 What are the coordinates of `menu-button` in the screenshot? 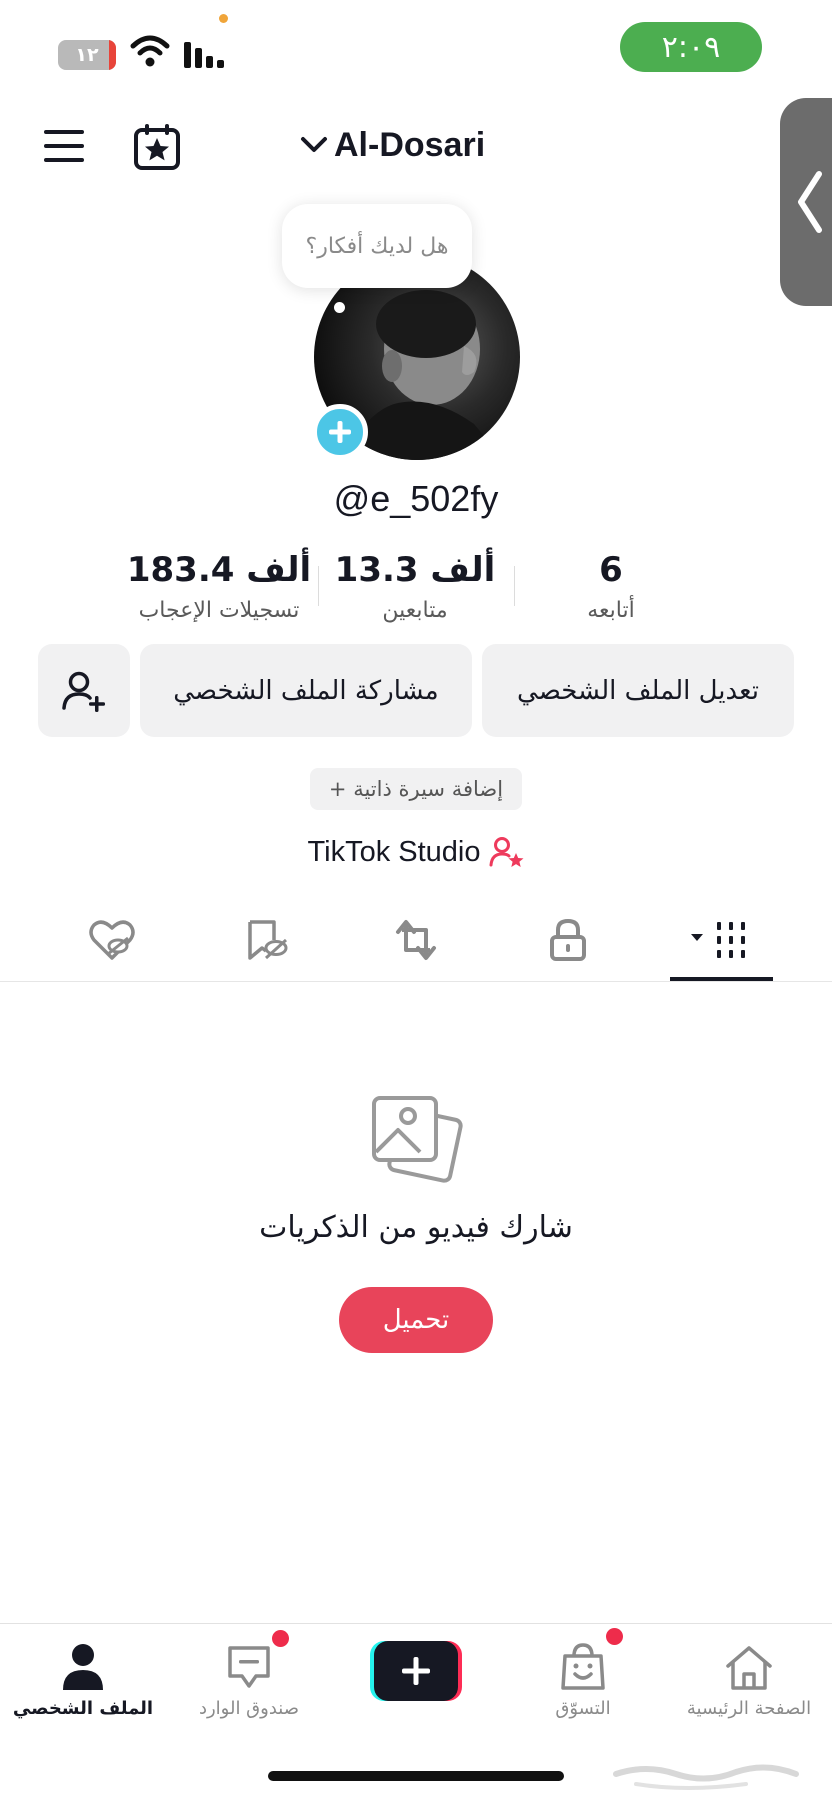 It's located at (64, 148).